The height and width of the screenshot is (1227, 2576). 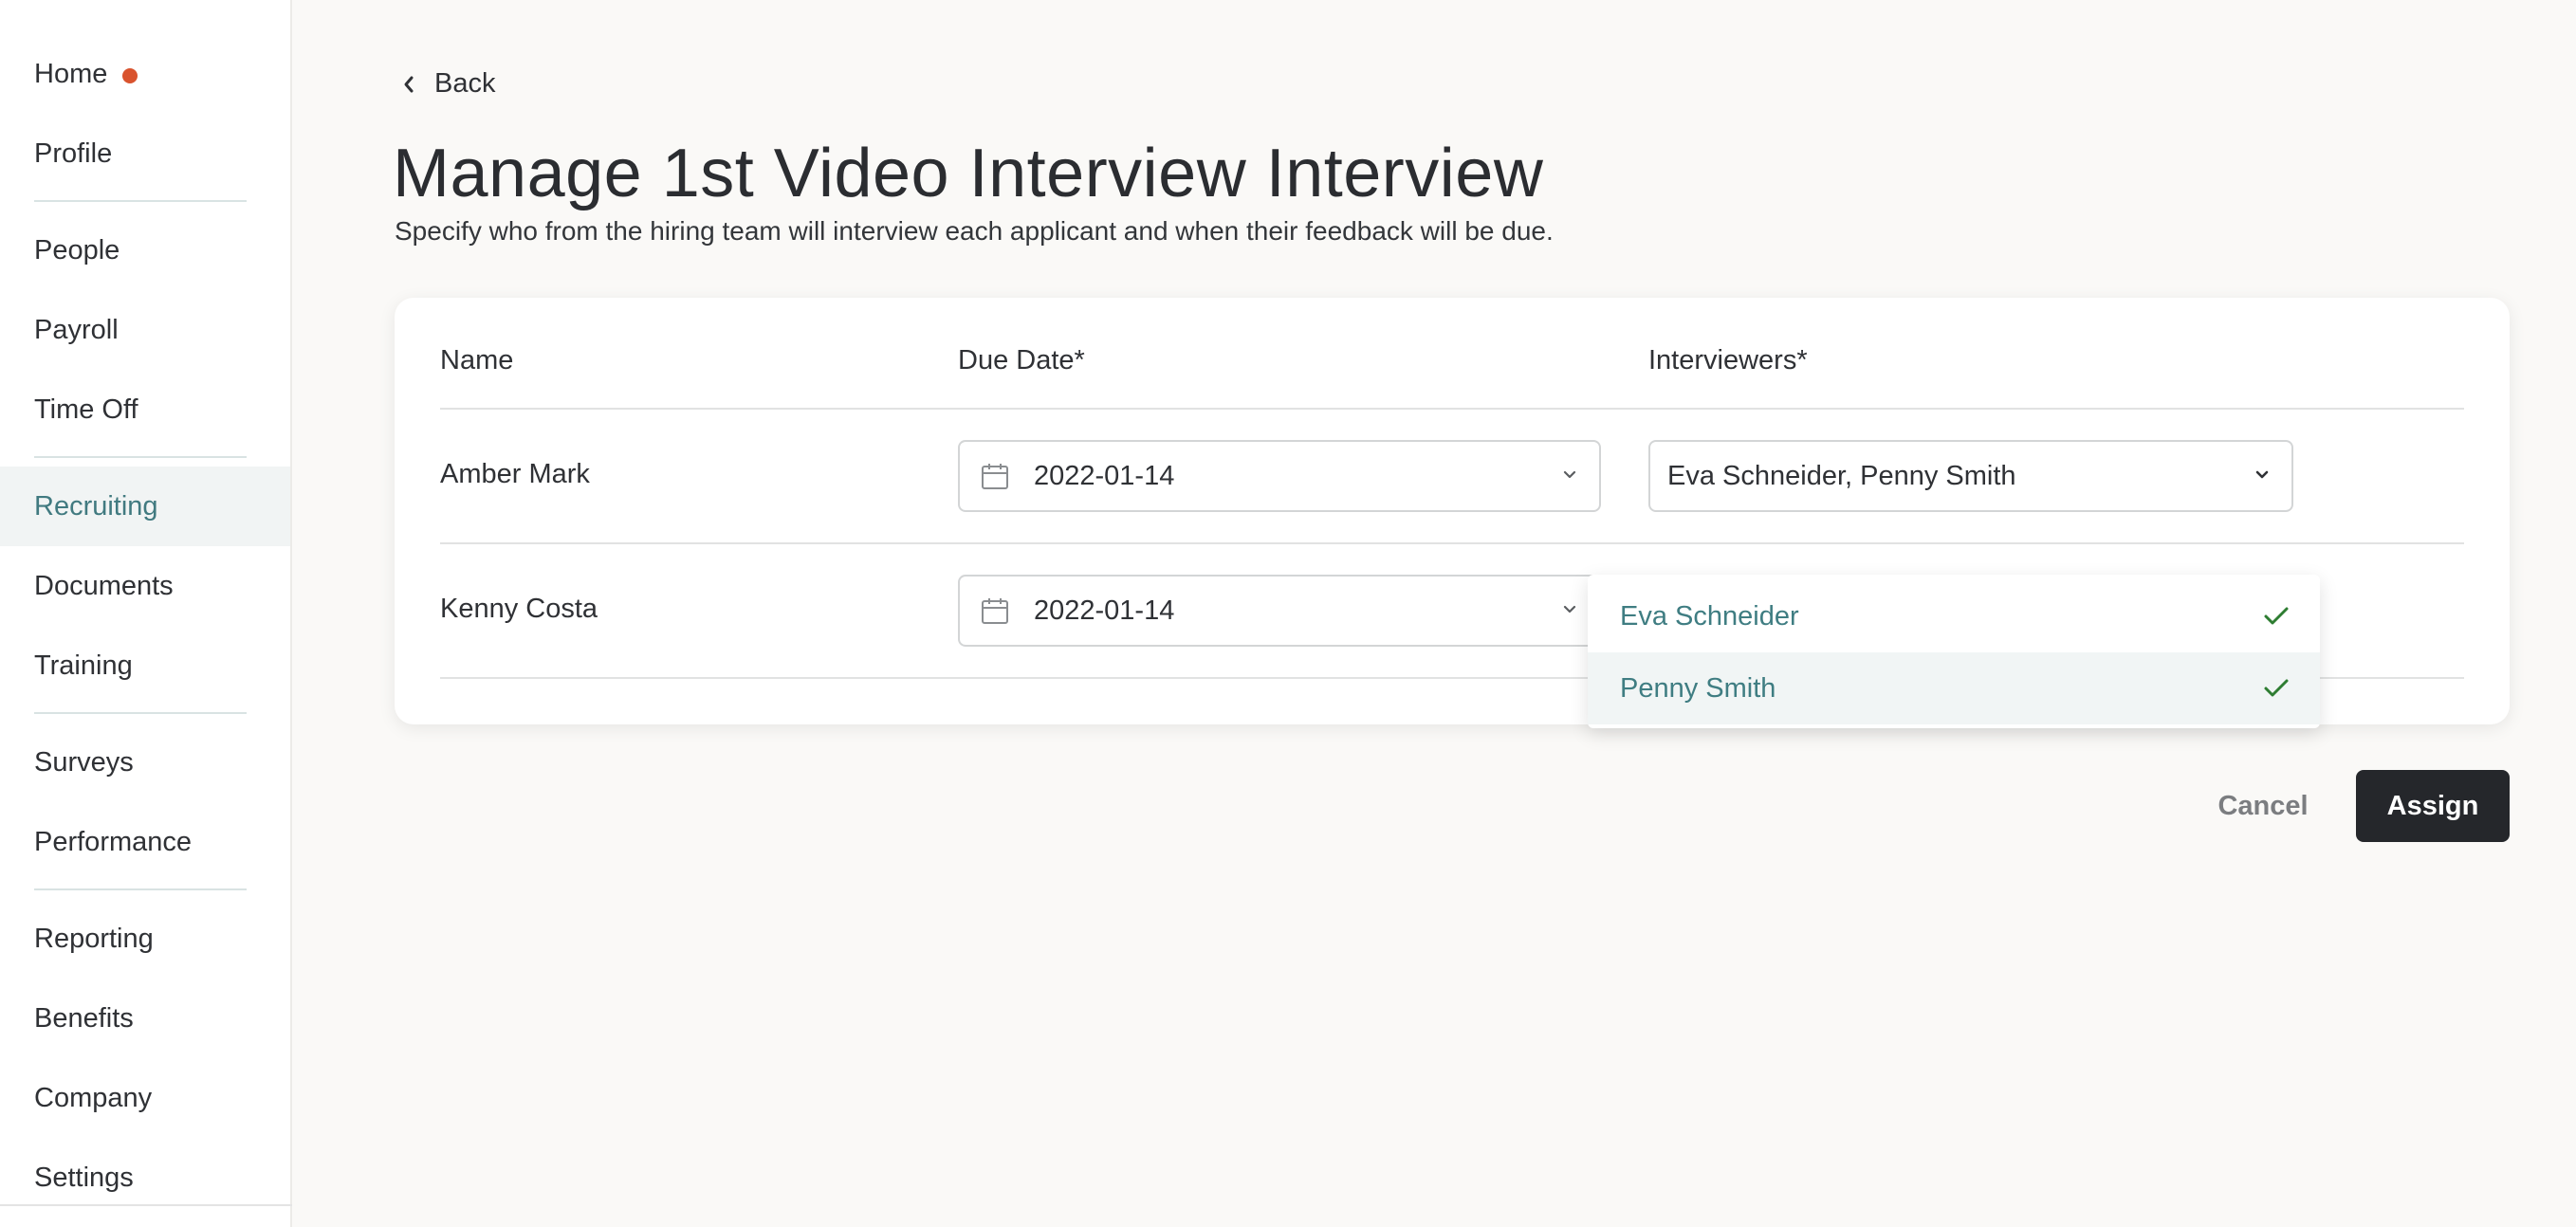 What do you see at coordinates (145, 410) in the screenshot?
I see `sidebar-item-time-off: Time Off` at bounding box center [145, 410].